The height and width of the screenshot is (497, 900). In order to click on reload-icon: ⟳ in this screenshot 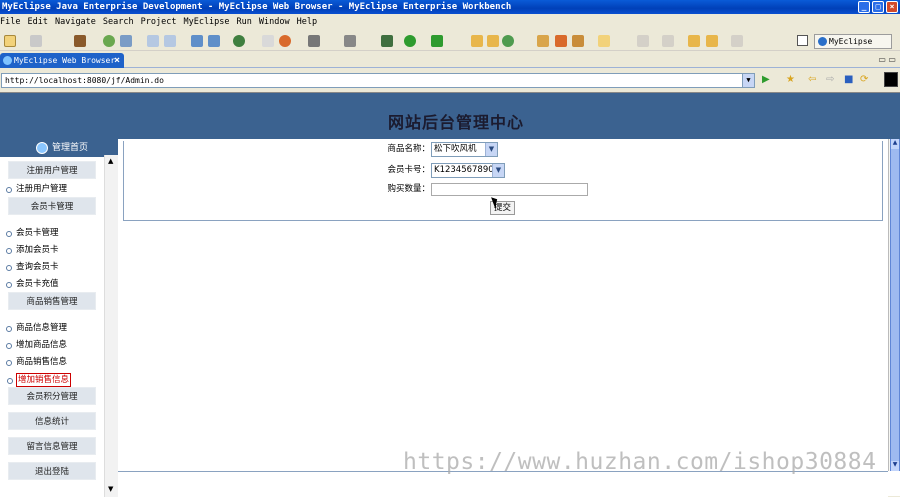, I will do `click(864, 80)`.